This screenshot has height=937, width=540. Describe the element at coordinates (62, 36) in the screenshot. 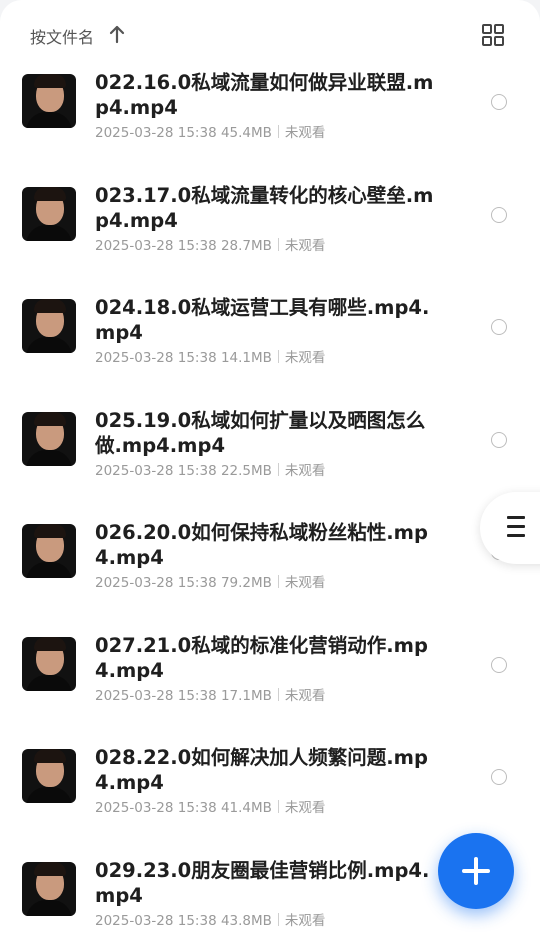

I see `sort-by-name-label: 按文件名` at that location.